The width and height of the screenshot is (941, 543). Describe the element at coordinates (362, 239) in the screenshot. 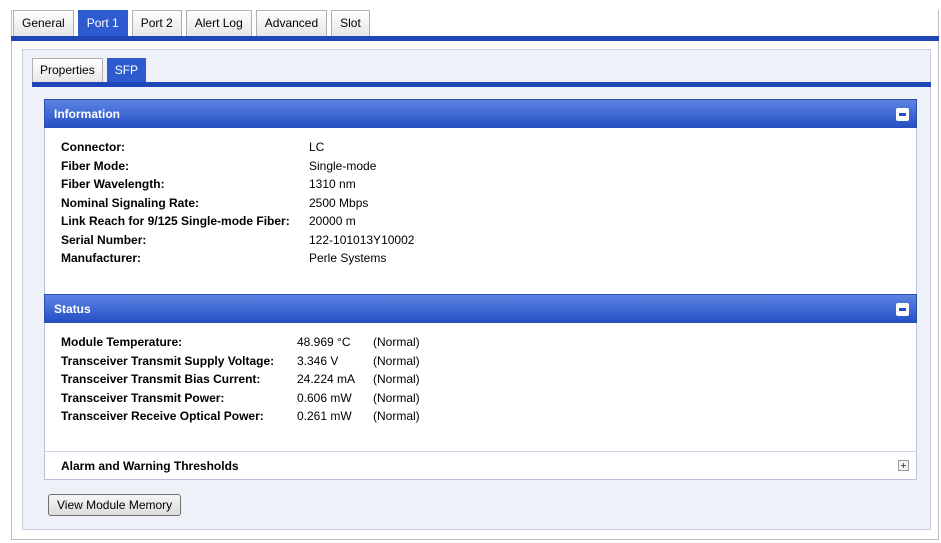

I see `info-value: 122-101013Y10002` at that location.